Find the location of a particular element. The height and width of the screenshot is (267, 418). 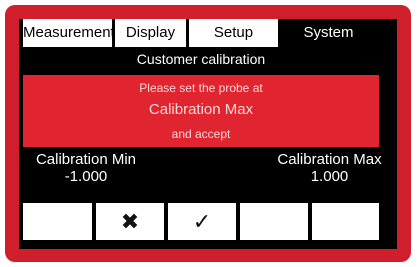

instruction-line-1: Please set the probe at is located at coordinates (201, 88).